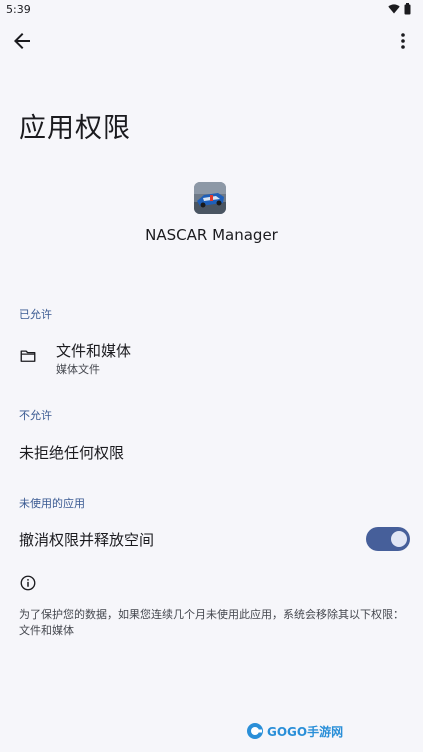 The image size is (423, 752). Describe the element at coordinates (75, 128) in the screenshot. I see `page-title: 应用权限` at that location.